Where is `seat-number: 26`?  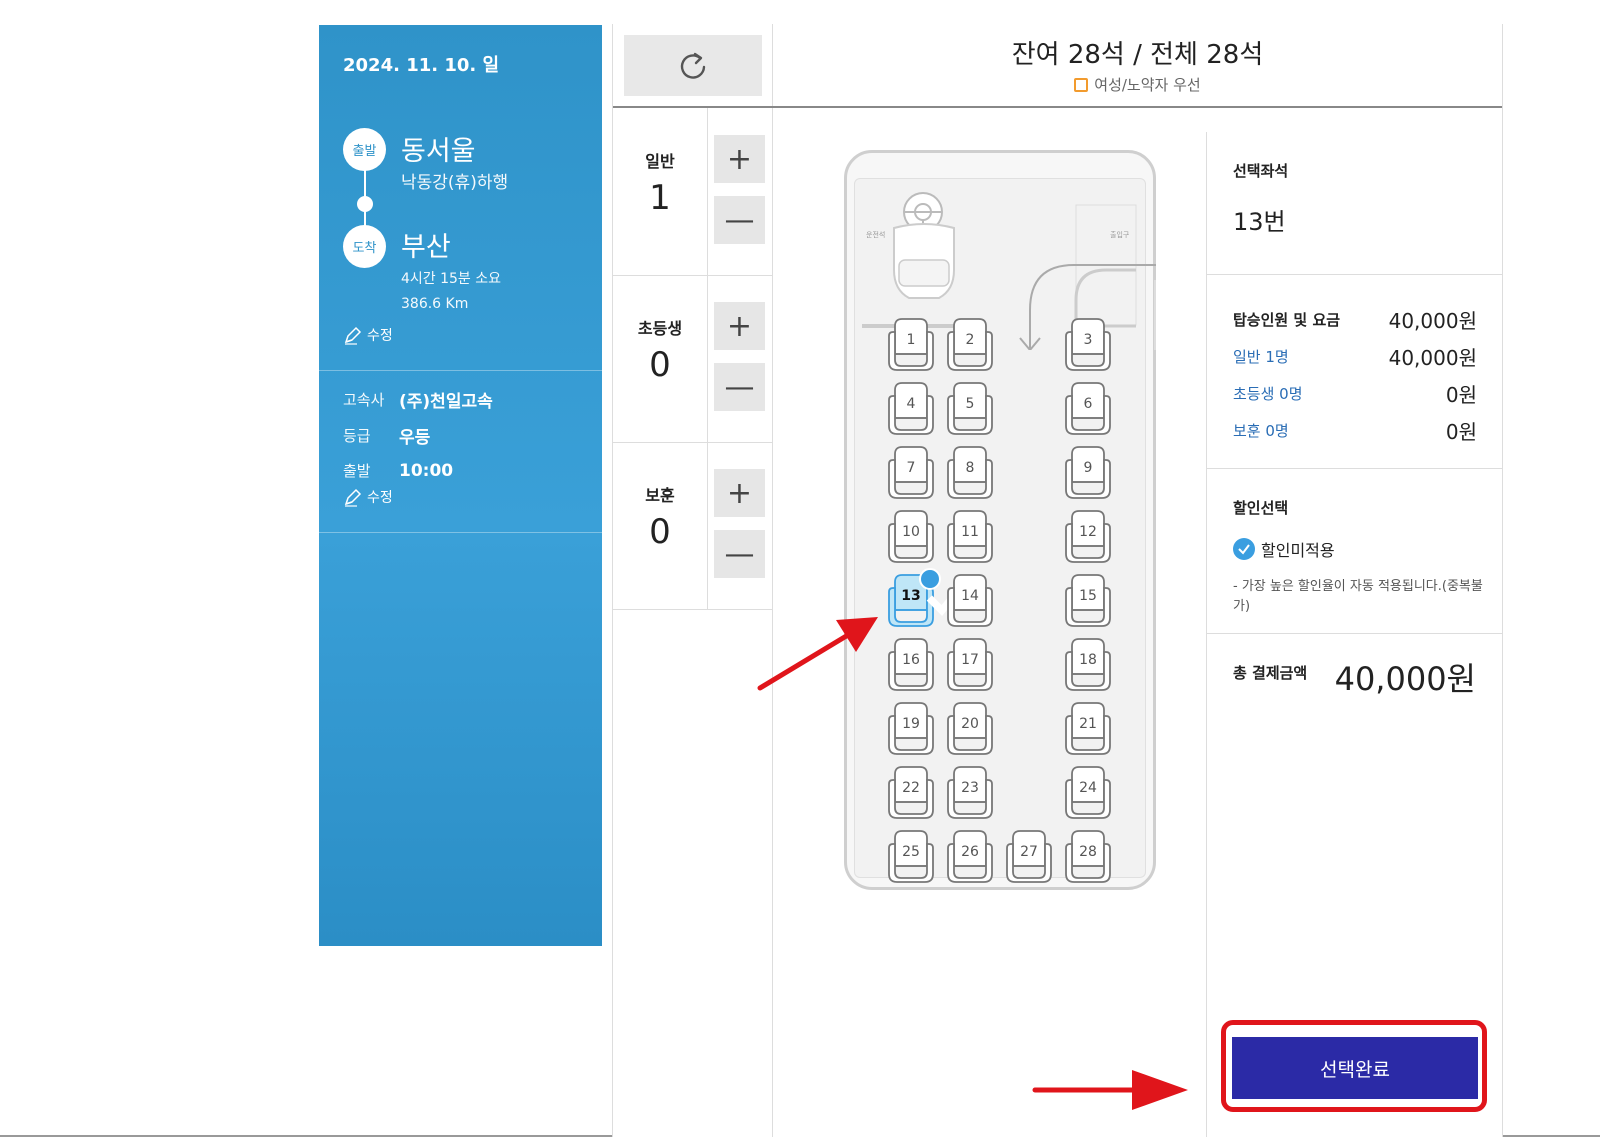 seat-number: 26 is located at coordinates (970, 852).